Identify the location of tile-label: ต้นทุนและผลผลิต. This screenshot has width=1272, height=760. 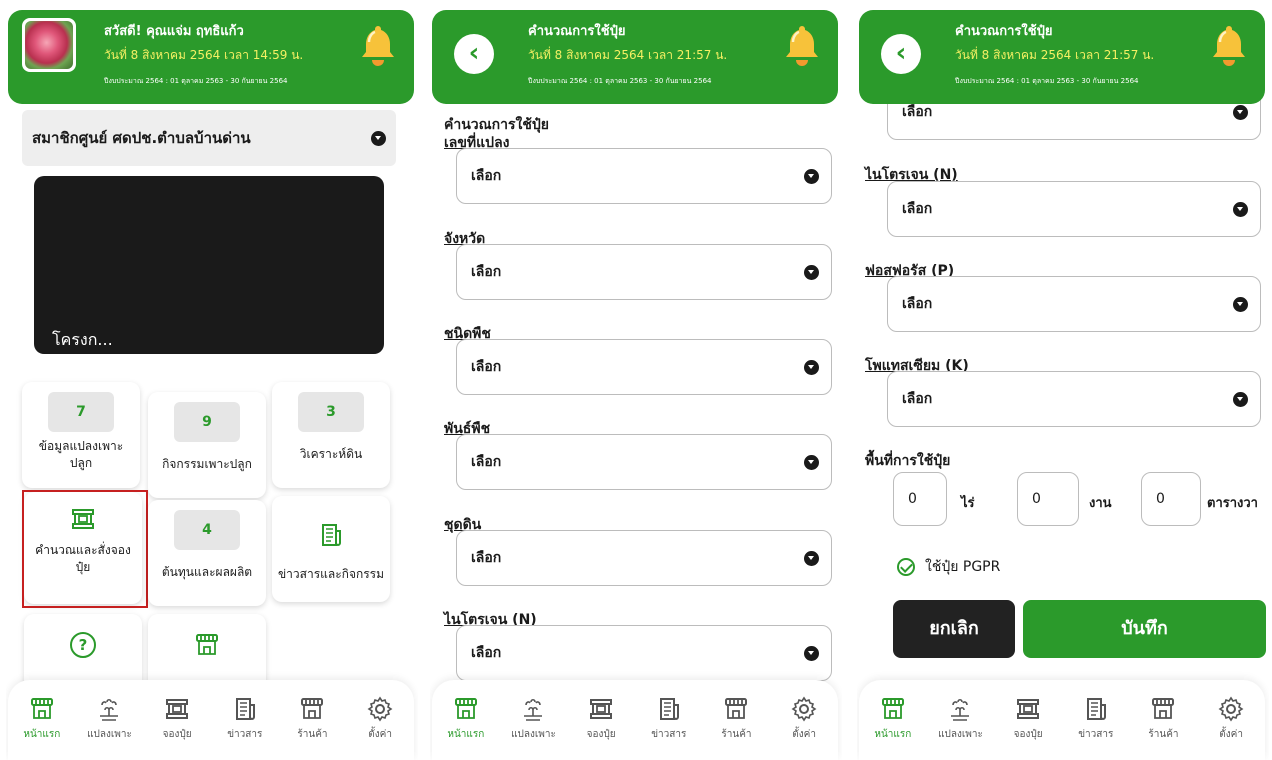
(207, 572).